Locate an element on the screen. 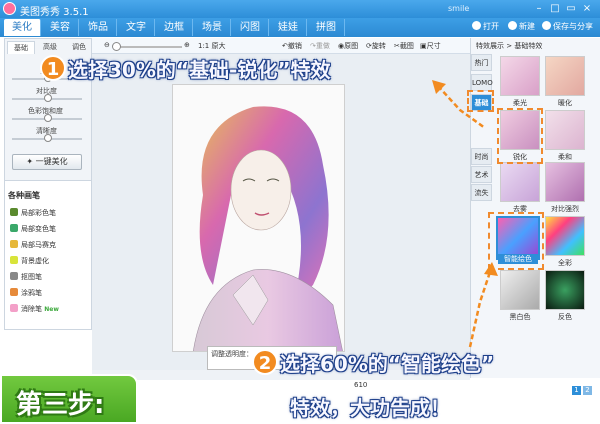  brush-doodle: 涂鸦笔 is located at coordinates (26, 293).